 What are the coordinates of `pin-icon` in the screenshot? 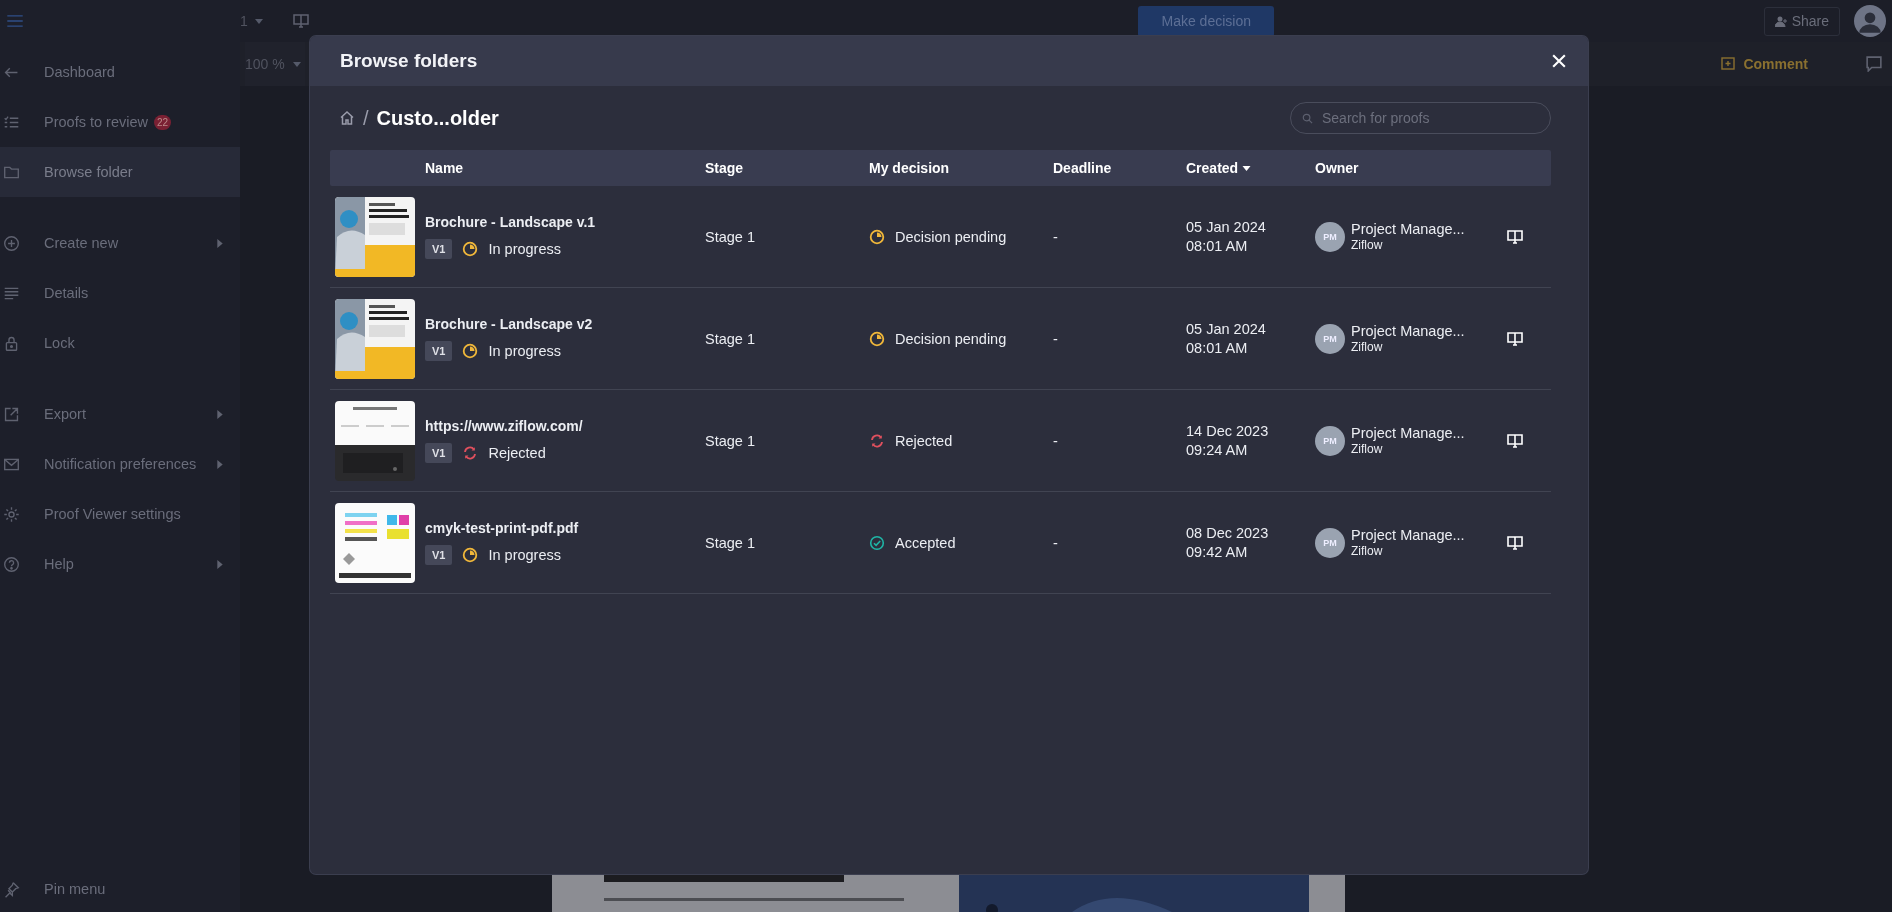 It's located at (11, 889).